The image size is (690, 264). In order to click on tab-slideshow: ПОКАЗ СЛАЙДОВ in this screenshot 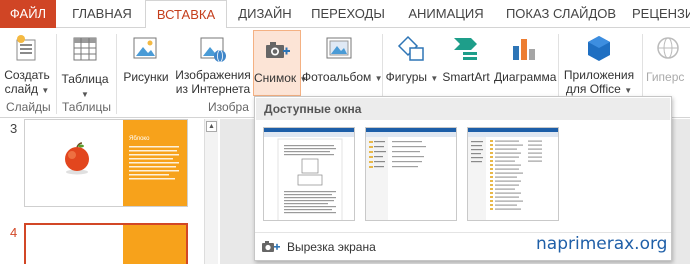, I will do `click(561, 14)`.